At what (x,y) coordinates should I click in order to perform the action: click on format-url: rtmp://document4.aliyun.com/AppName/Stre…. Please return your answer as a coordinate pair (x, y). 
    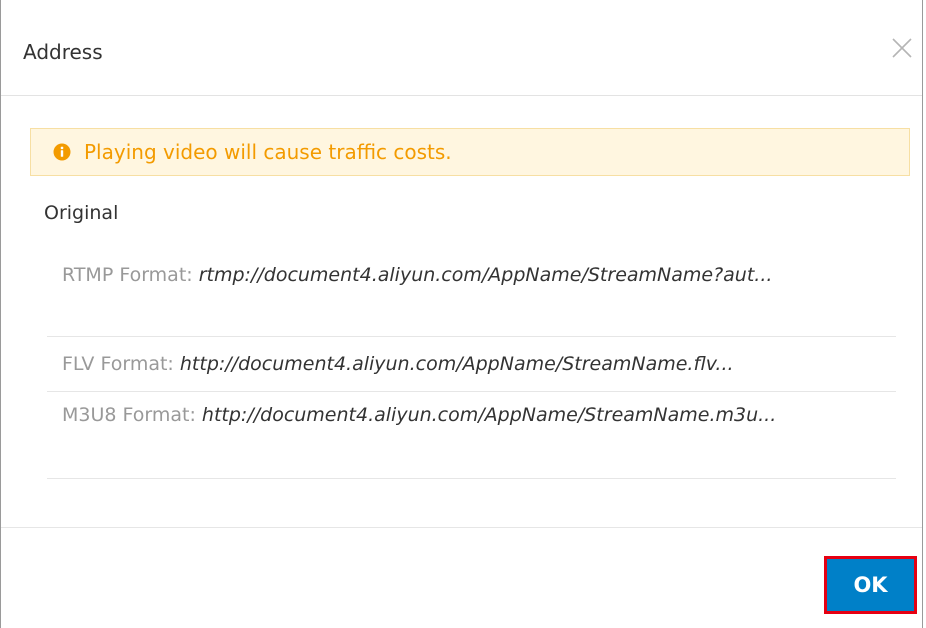
    Looking at the image, I should click on (486, 275).